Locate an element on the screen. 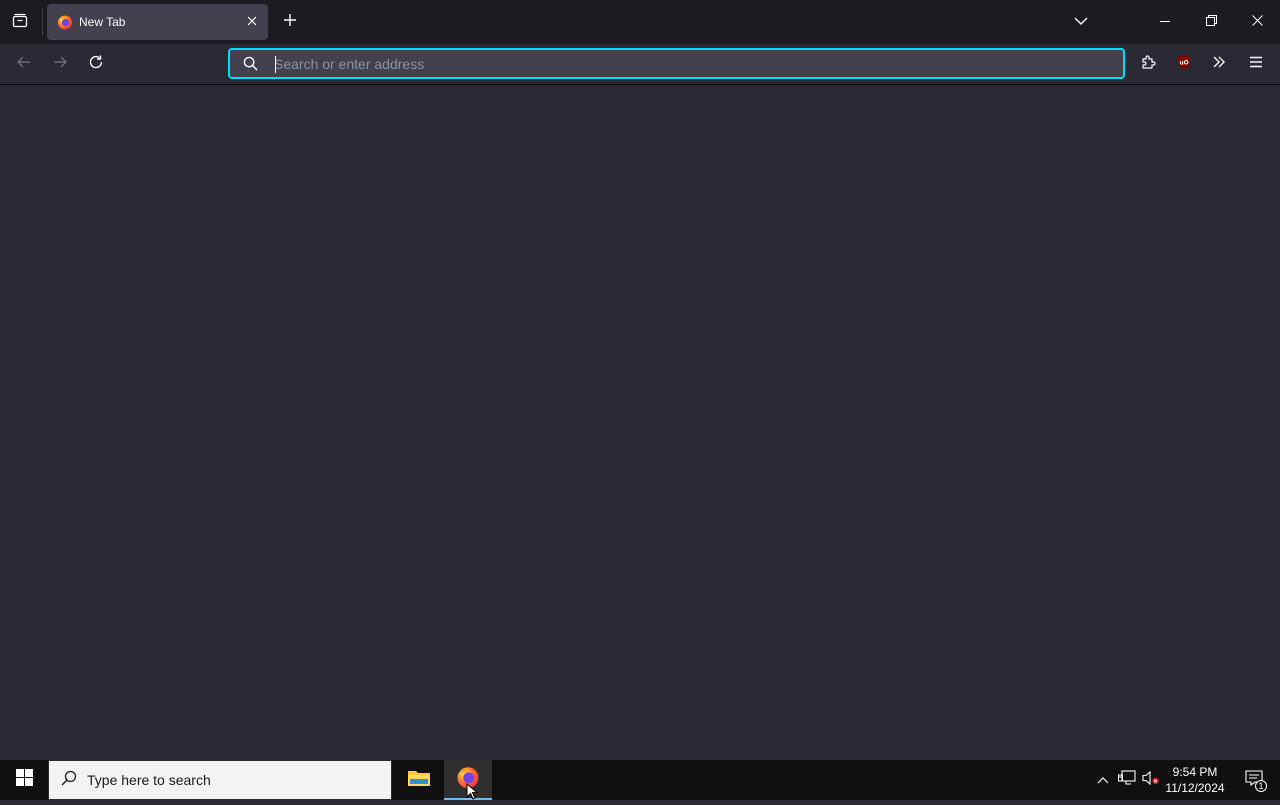 The width and height of the screenshot is (1280, 805). reload-button is located at coordinates (96, 64).